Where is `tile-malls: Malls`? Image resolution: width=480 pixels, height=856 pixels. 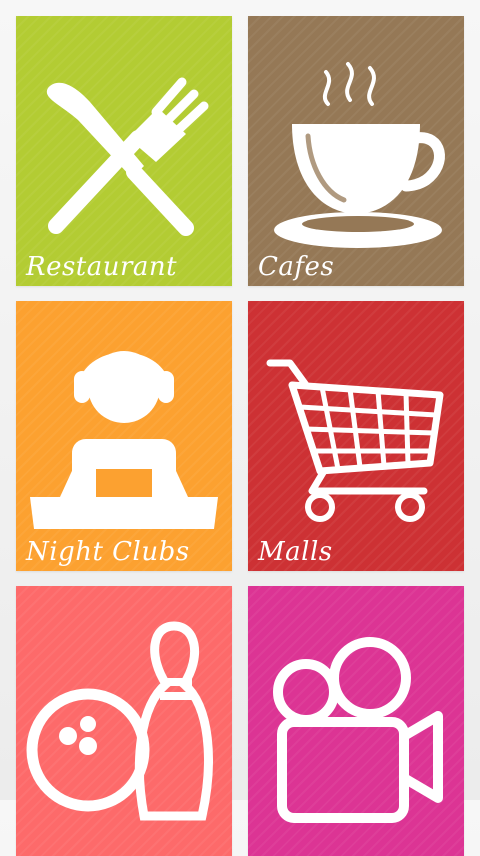
tile-malls: Malls is located at coordinates (356, 436).